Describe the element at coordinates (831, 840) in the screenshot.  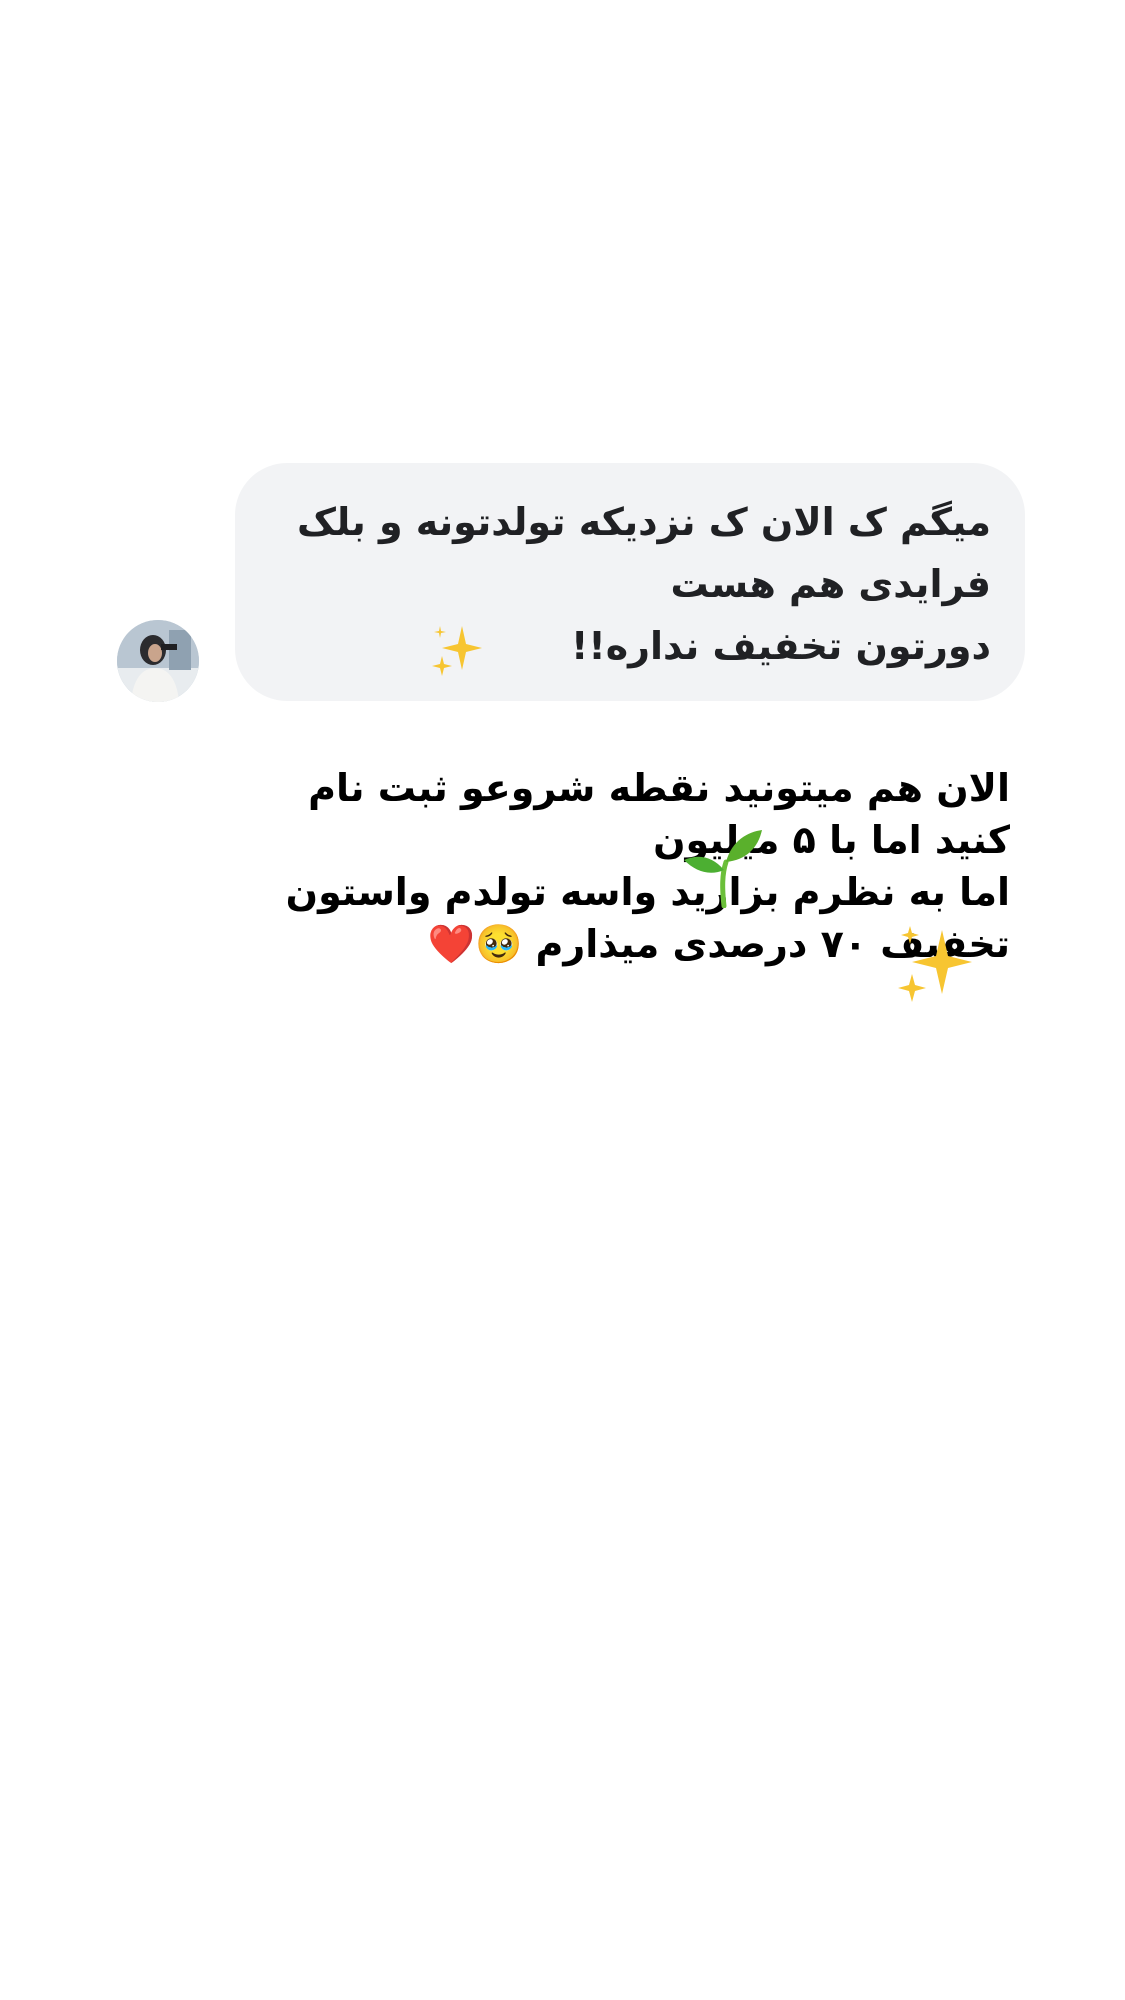
I see `reply-message-line-2: کنید اما با ۵ میلیون` at that location.